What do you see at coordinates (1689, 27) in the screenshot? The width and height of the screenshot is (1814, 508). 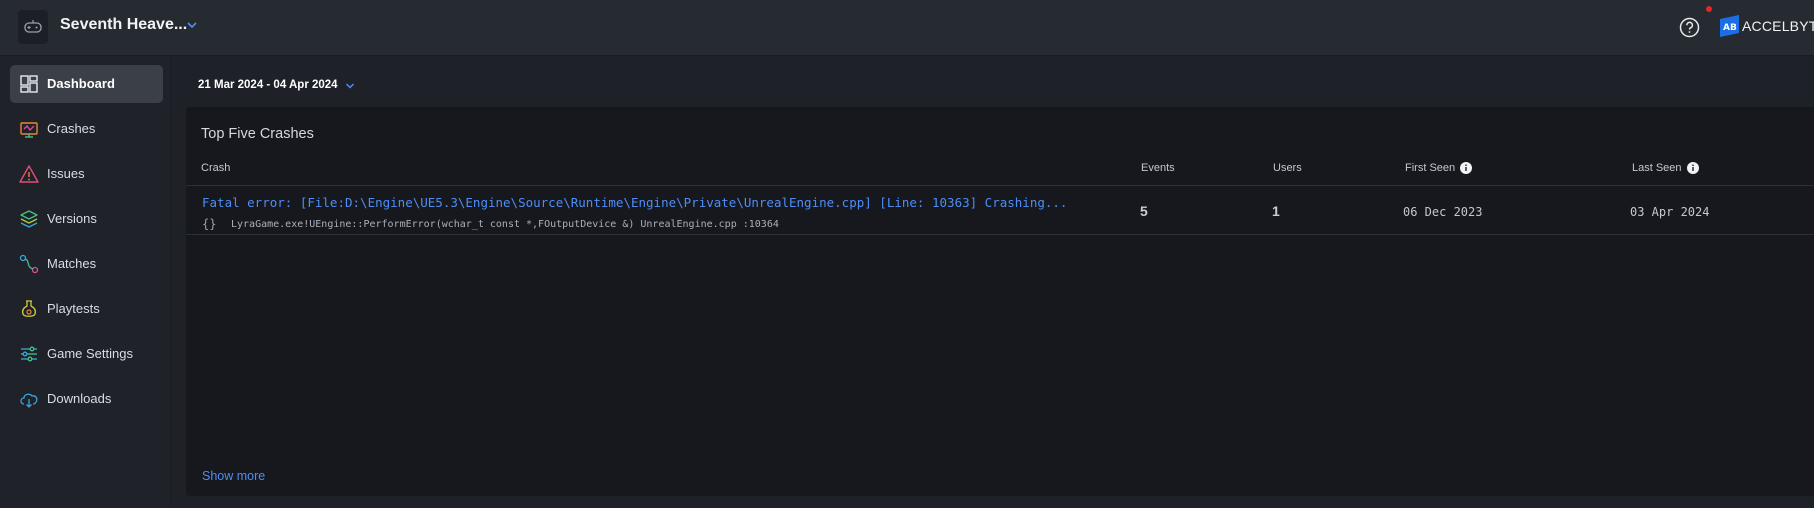 I see `help-icon` at bounding box center [1689, 27].